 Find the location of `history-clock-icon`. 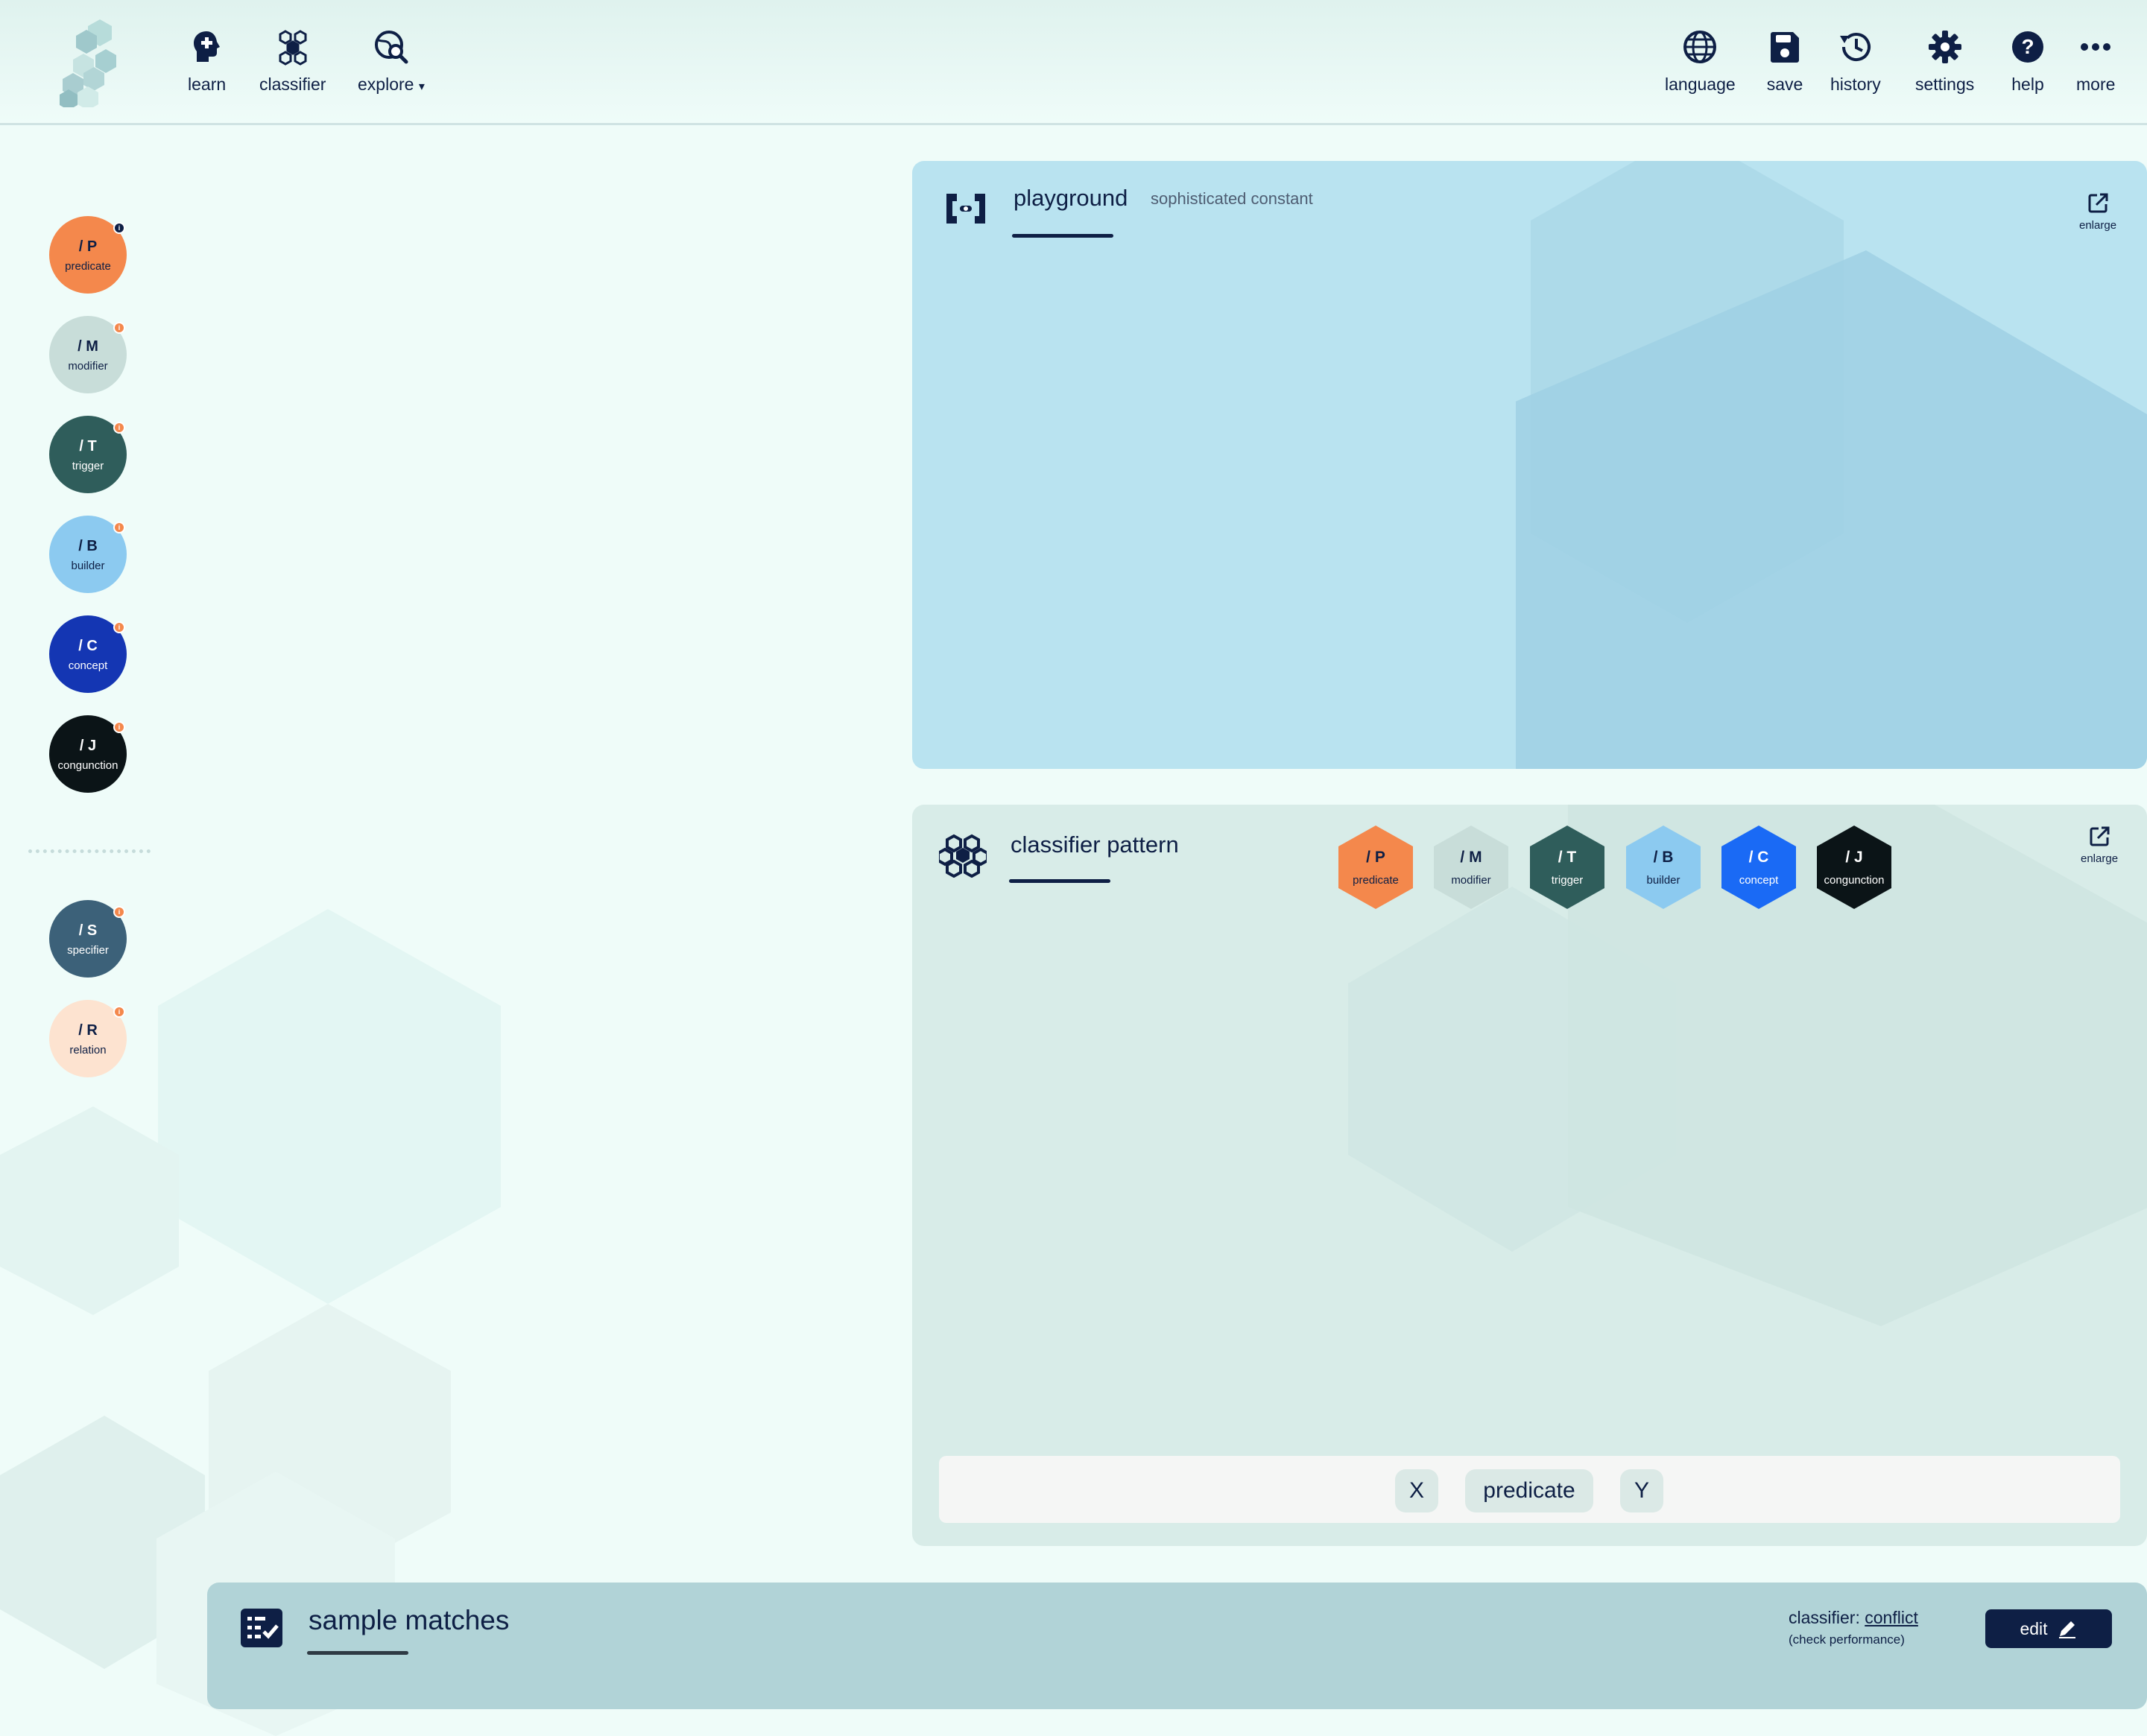

history-clock-icon is located at coordinates (1855, 47).